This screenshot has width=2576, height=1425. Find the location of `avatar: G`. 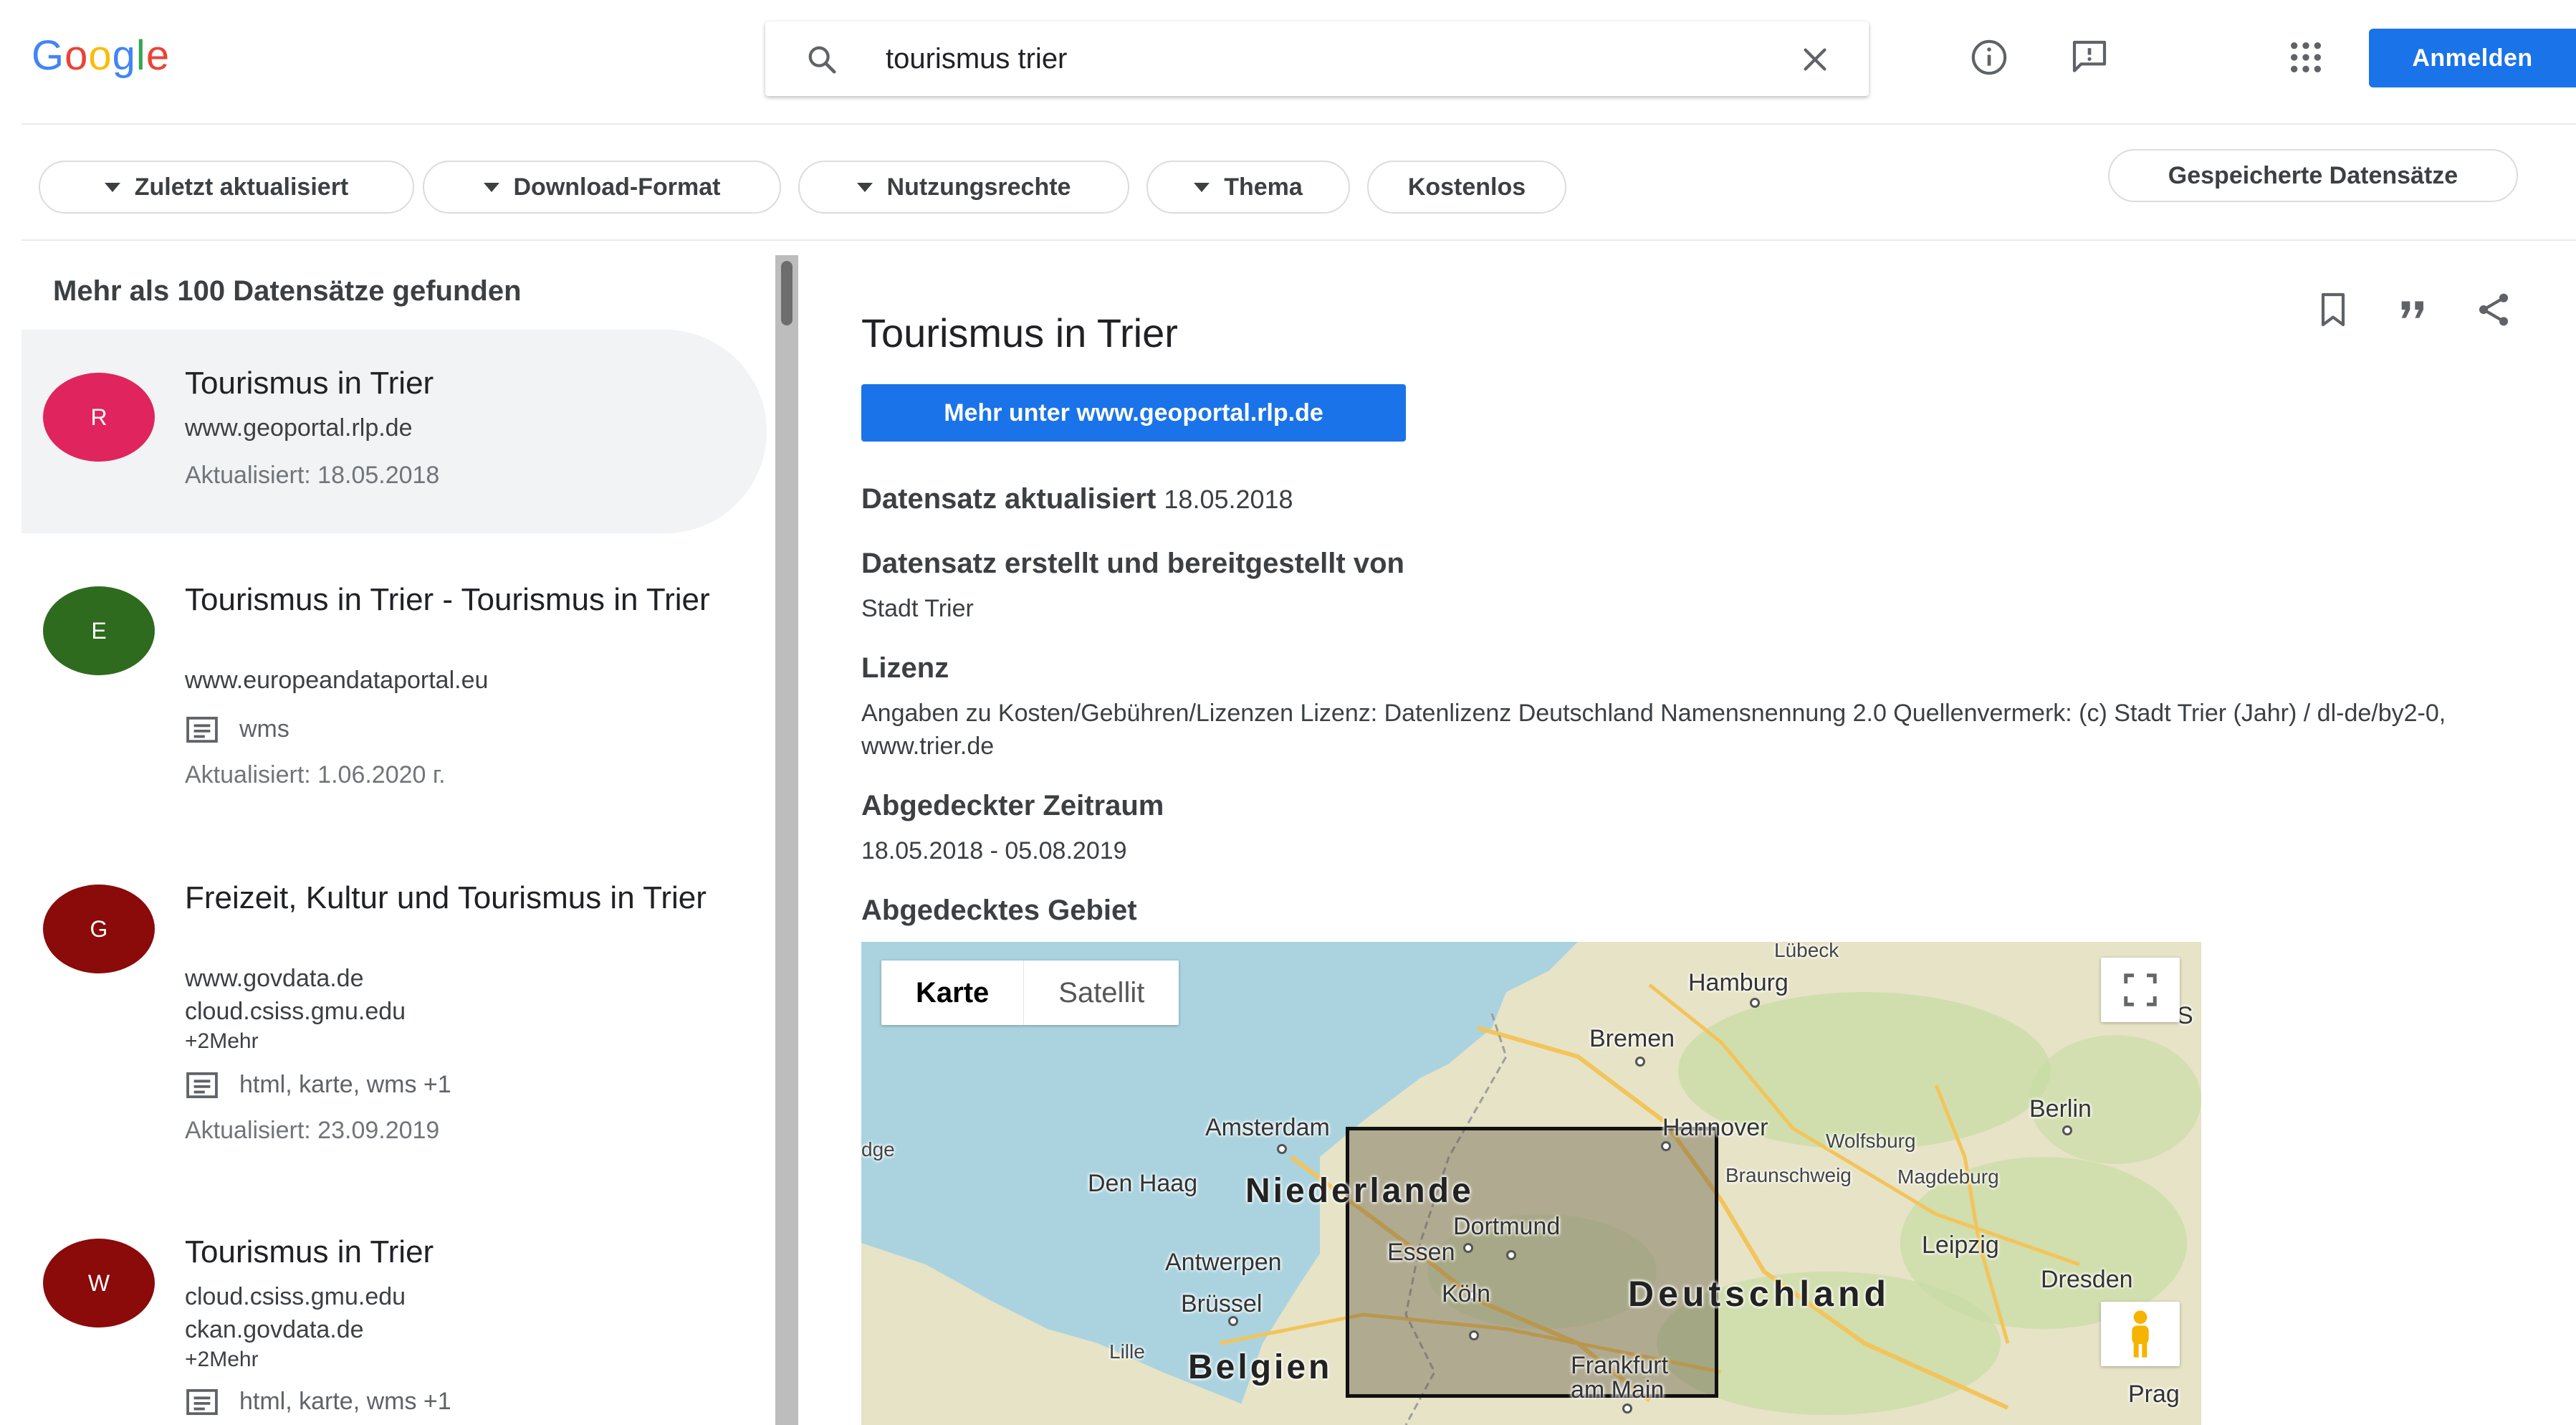

avatar: G is located at coordinates (99, 929).